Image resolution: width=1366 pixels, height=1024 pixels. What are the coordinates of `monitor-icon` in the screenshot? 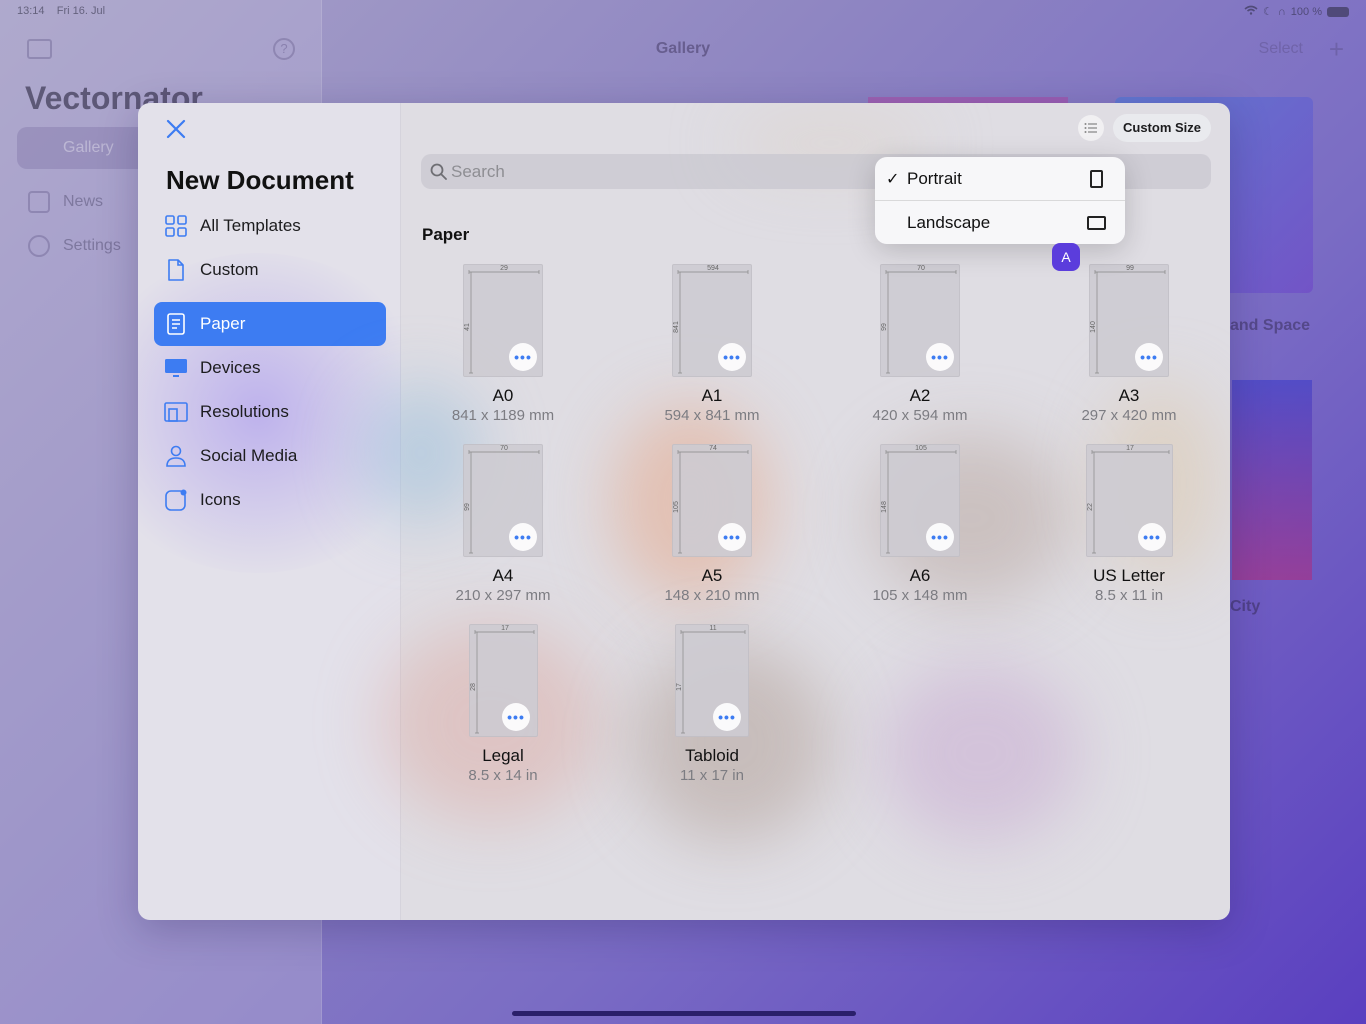 It's located at (176, 368).